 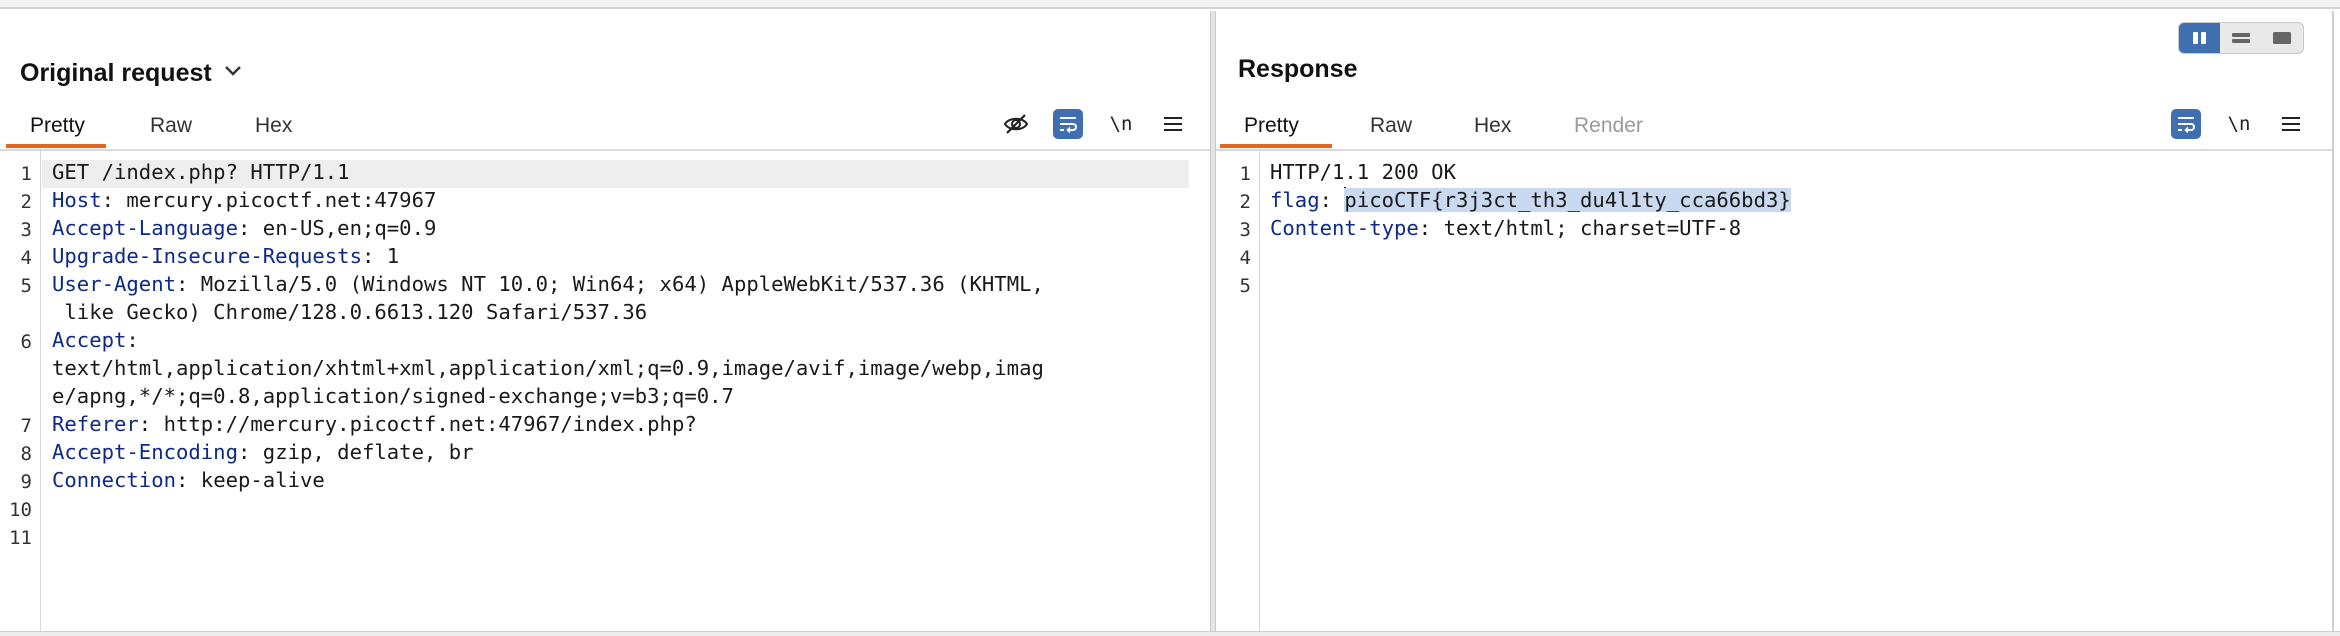 I want to click on request-line: Accept-Language: en-US,en;q=0.9, so click(x=244, y=228).